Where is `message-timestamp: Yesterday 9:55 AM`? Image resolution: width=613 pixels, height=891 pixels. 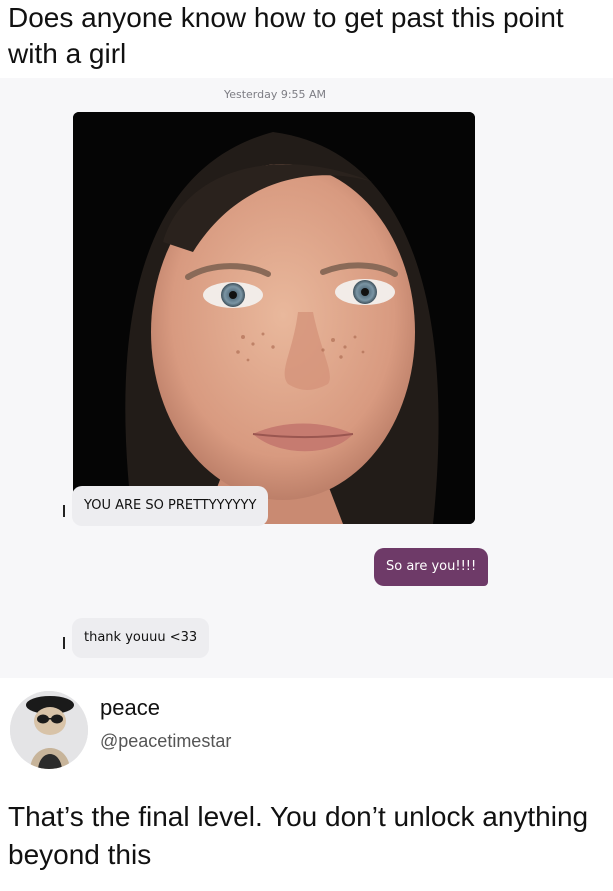 message-timestamp: Yesterday 9:55 AM is located at coordinates (275, 94).